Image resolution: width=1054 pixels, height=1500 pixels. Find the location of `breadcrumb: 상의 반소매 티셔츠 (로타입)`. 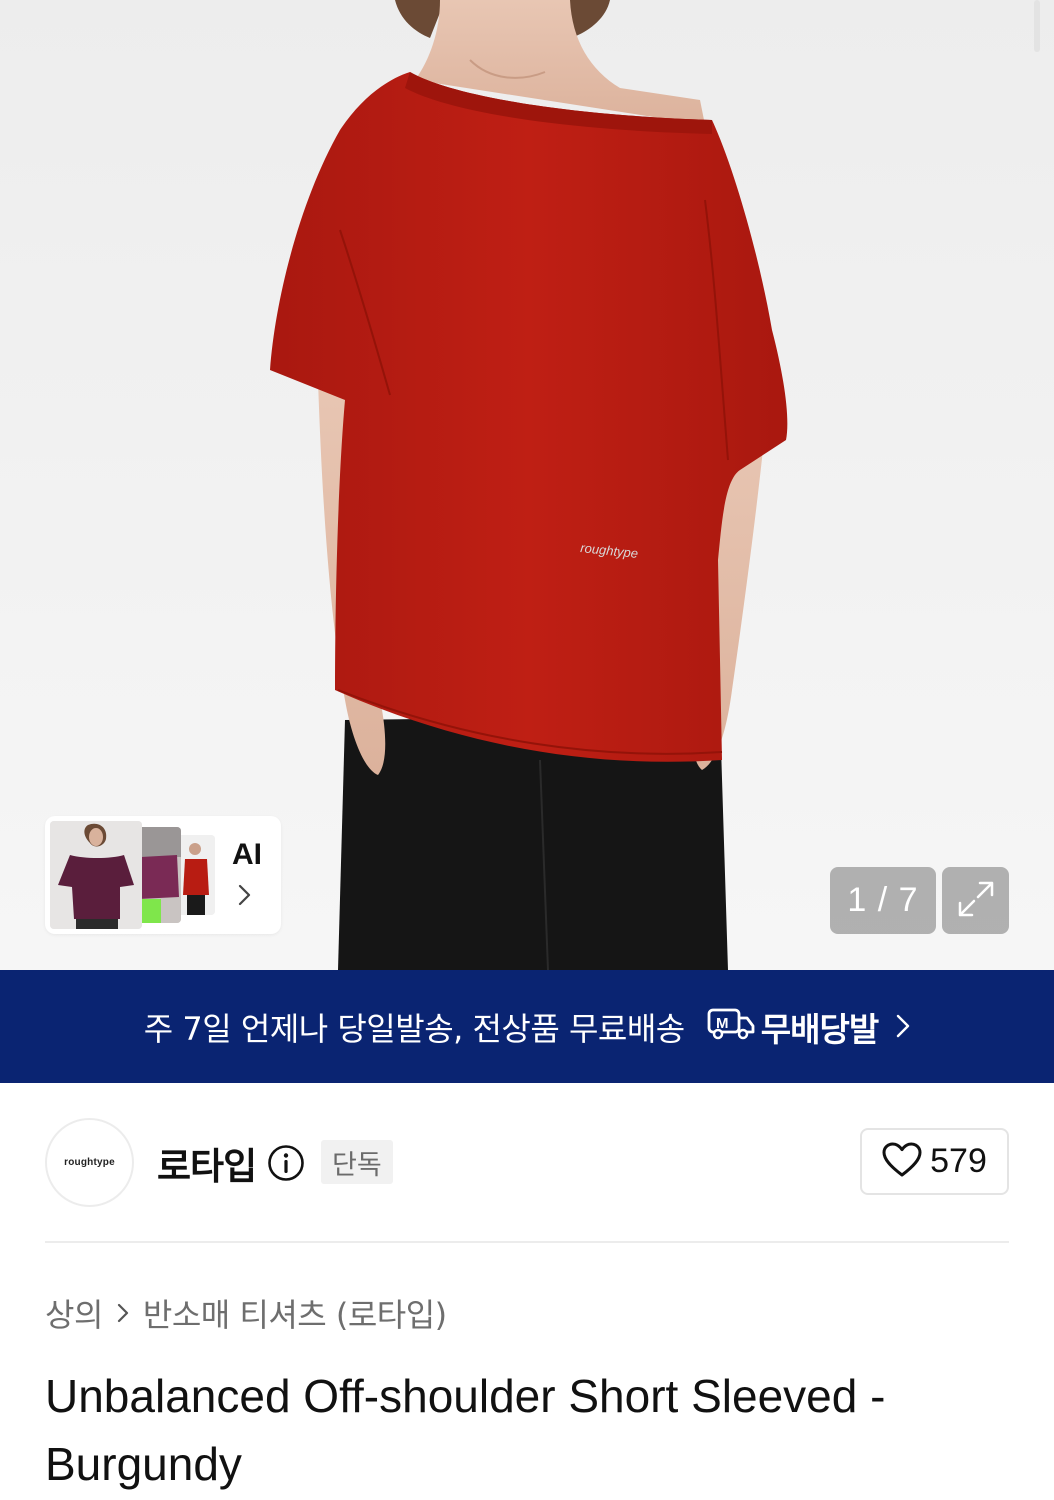

breadcrumb: 상의 반소매 티셔츠 (로타입) is located at coordinates (246, 1313).